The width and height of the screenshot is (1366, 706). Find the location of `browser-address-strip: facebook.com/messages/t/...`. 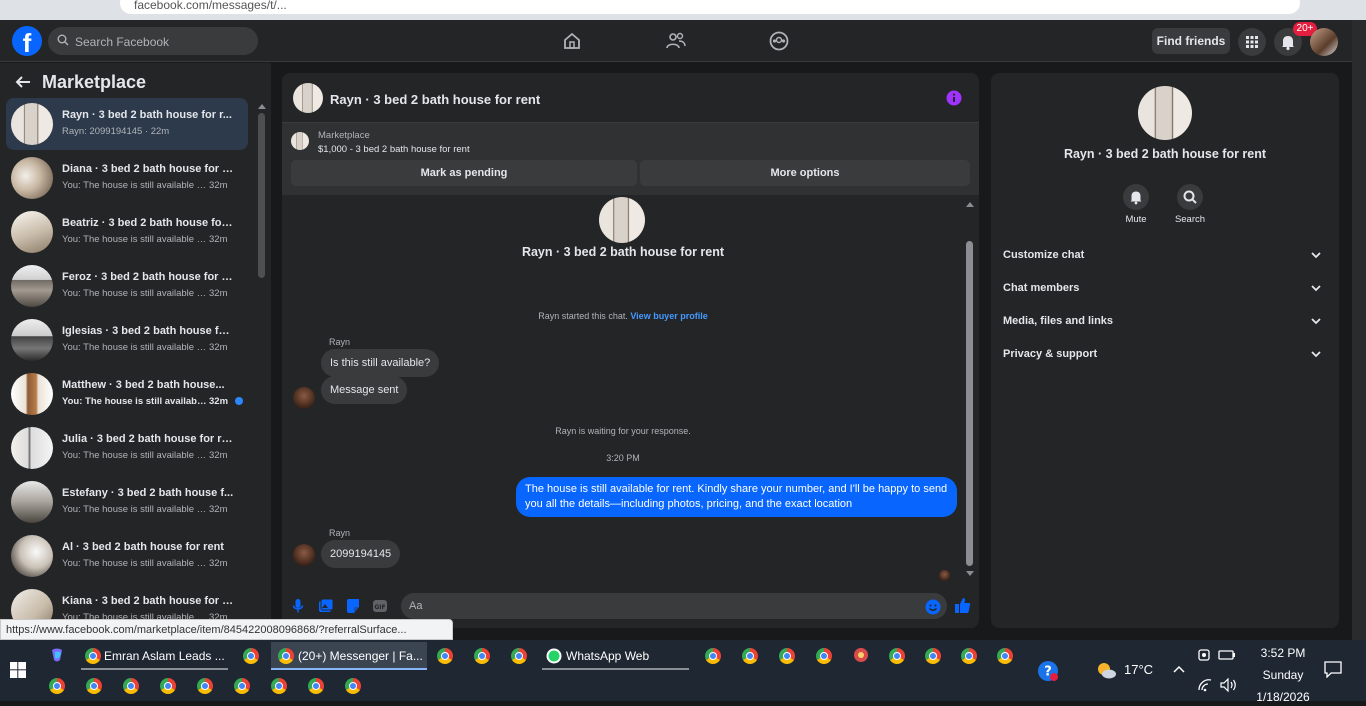

browser-address-strip: facebook.com/messages/t/... is located at coordinates (683, 10).